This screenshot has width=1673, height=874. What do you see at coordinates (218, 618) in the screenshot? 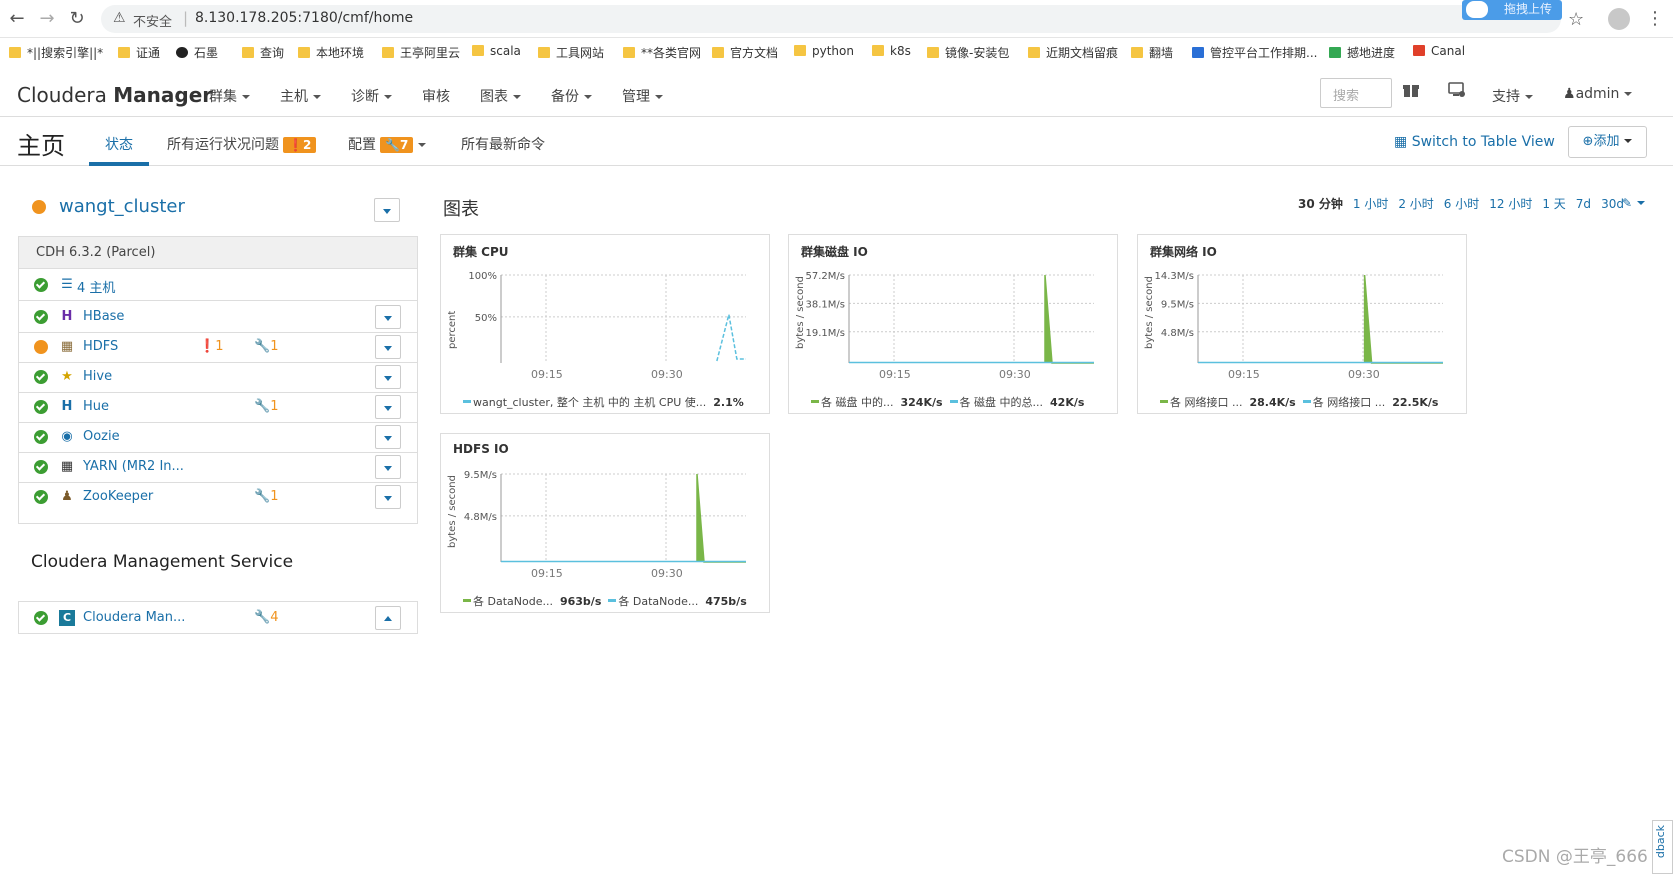
I see `cms-row: C Cloudera Man... 🔧4` at bounding box center [218, 618].